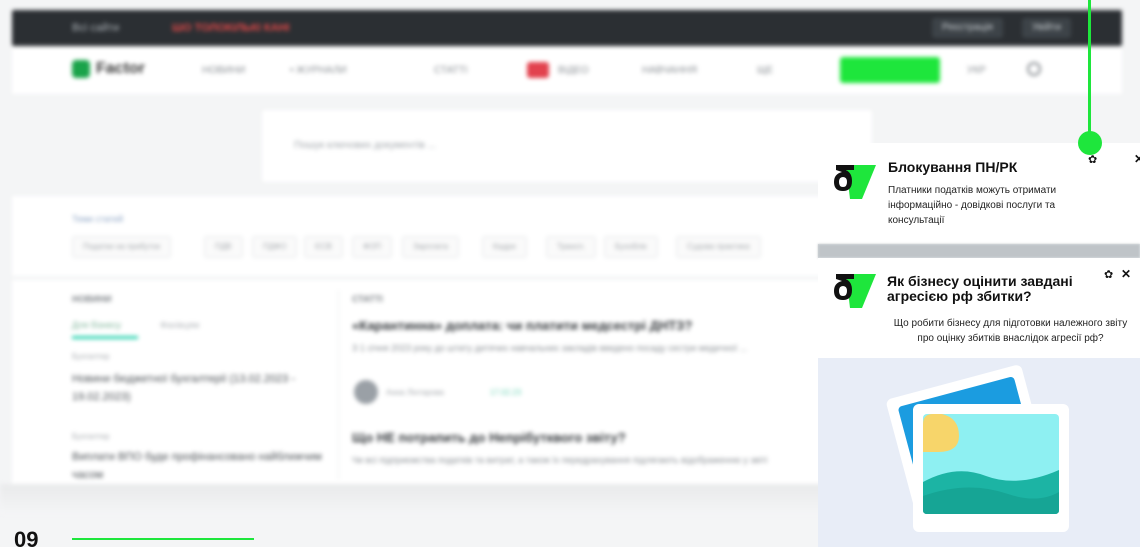 Image resolution: width=1140 pixels, height=547 pixels. Describe the element at coordinates (95, 28) in the screenshot. I see `all-sites-link: Всі сайти` at that location.